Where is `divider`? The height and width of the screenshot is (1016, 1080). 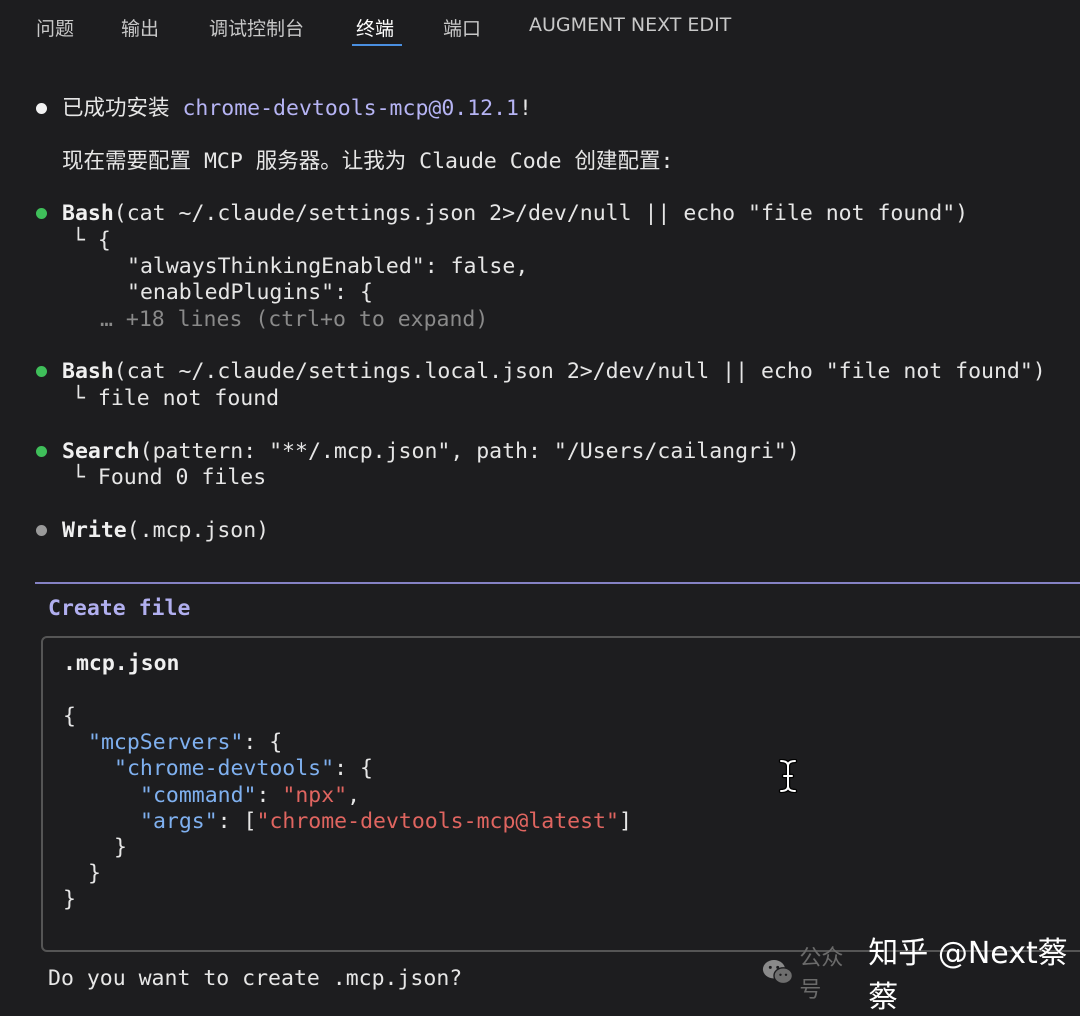 divider is located at coordinates (557, 583).